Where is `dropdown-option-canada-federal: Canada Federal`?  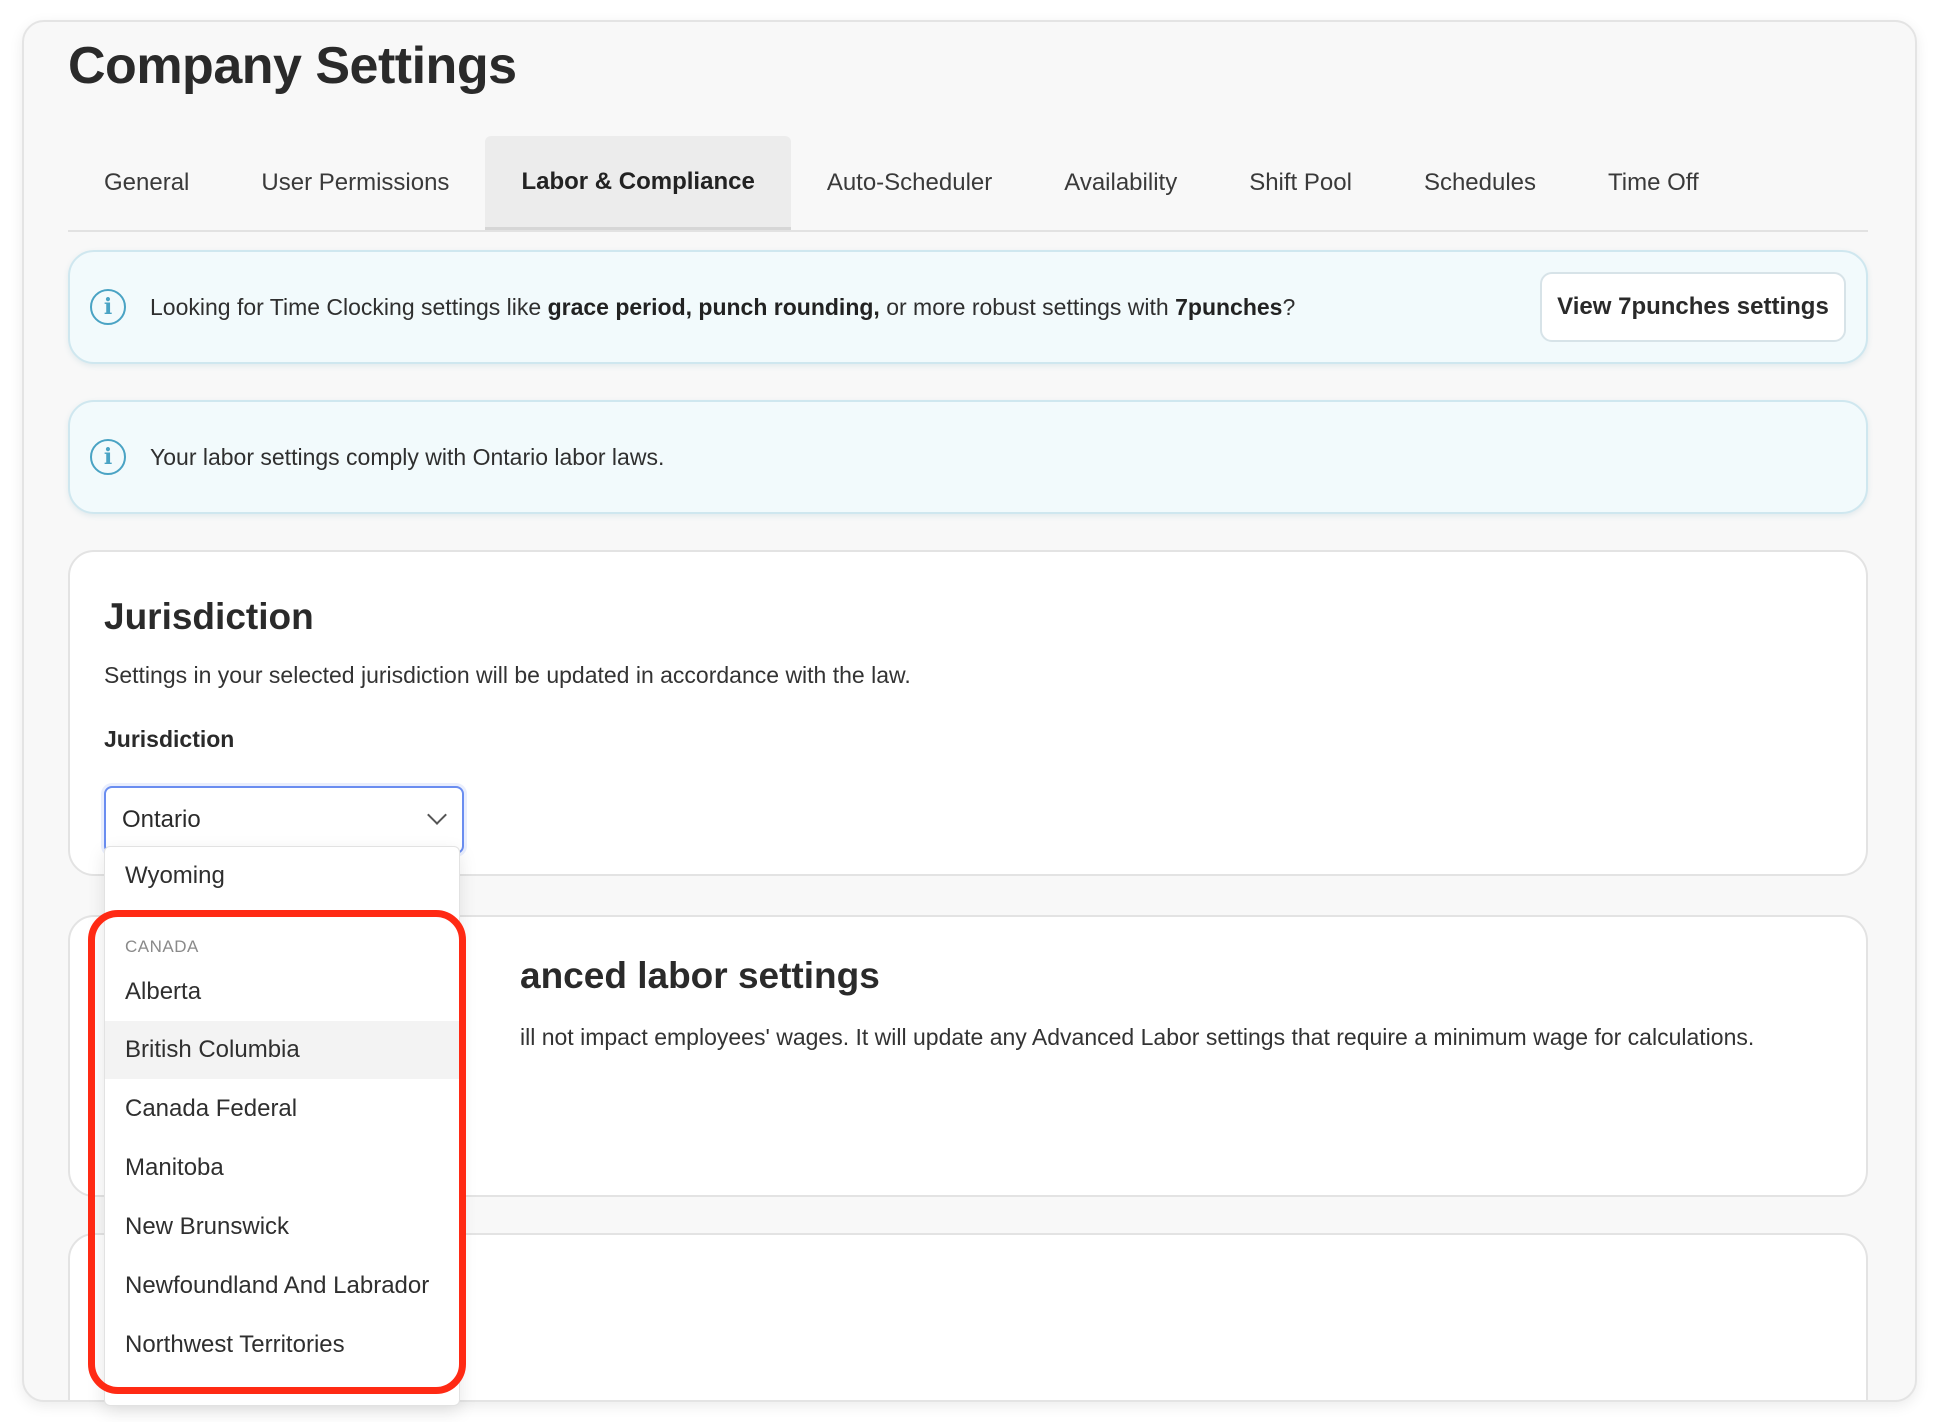 dropdown-option-canada-federal: Canada Federal is located at coordinates (282, 1109).